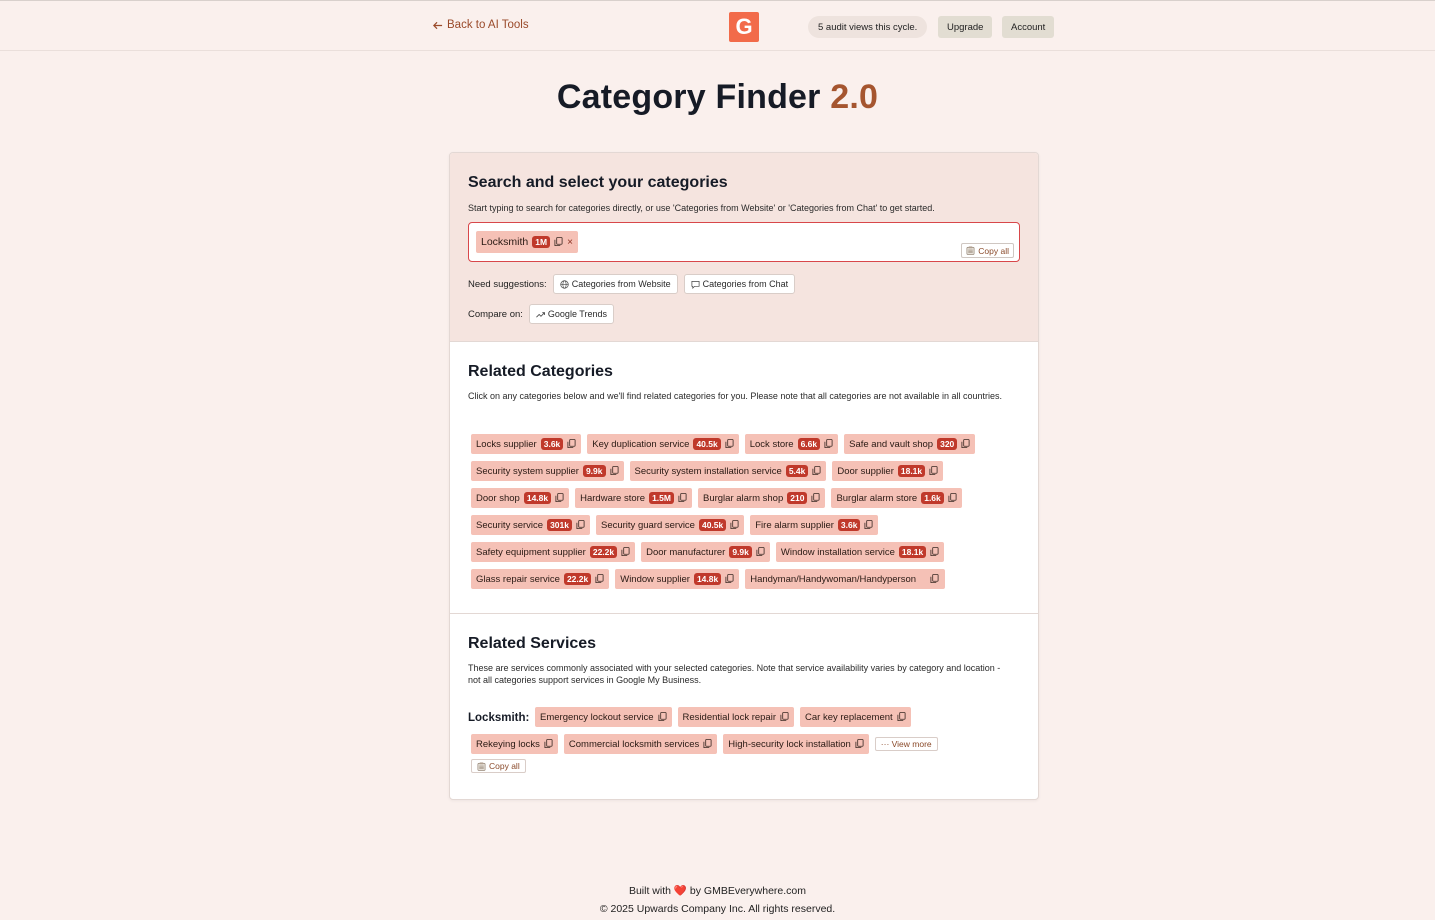  Describe the element at coordinates (906, 744) in the screenshot. I see `view-more-button: ··· View more` at that location.